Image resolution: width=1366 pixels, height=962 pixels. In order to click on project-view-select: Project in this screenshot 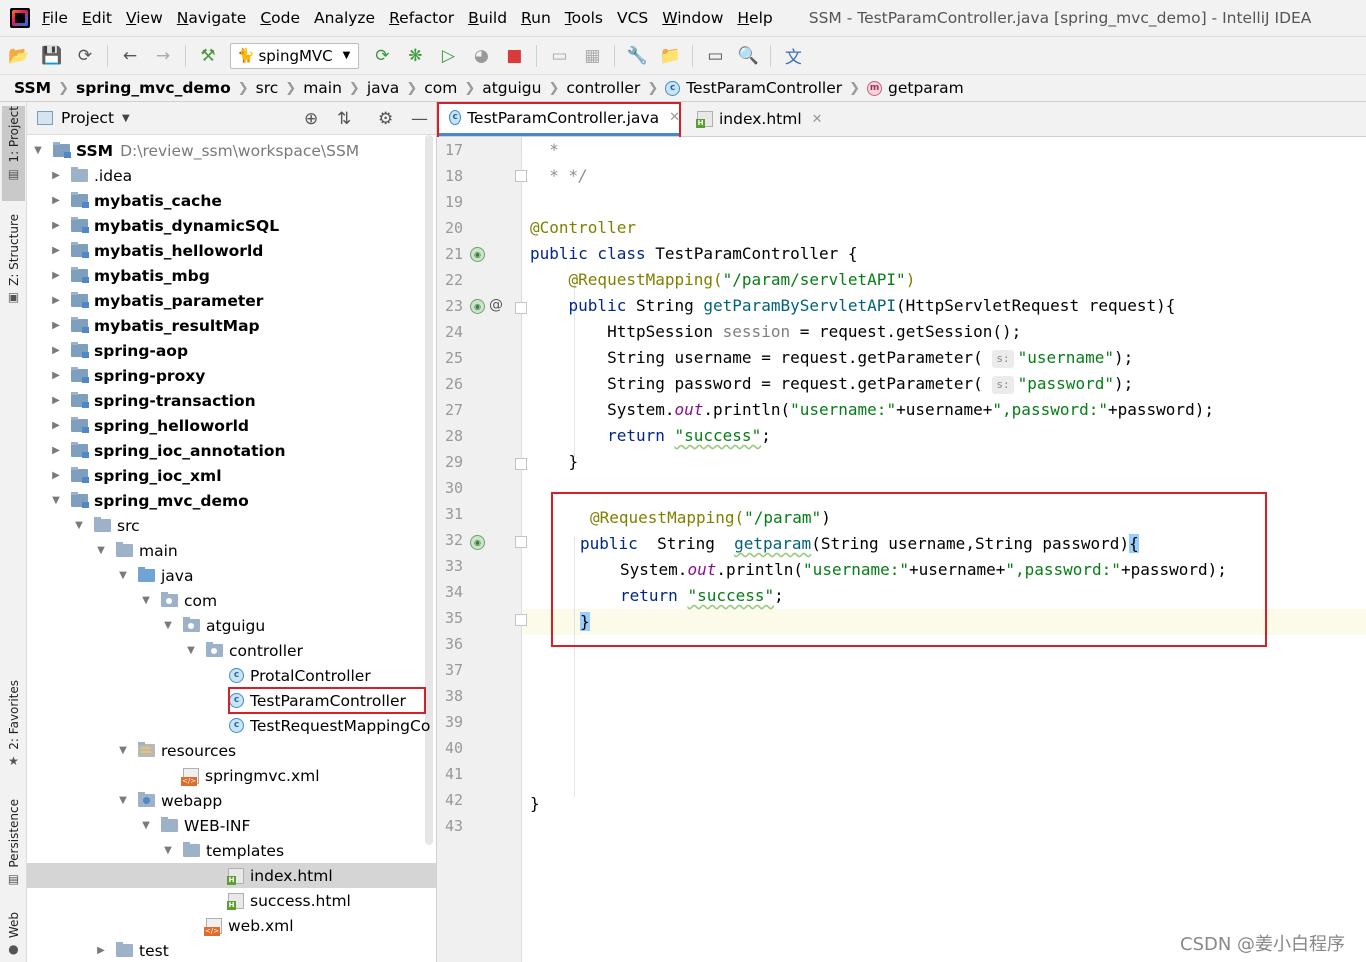, I will do `click(87, 118)`.